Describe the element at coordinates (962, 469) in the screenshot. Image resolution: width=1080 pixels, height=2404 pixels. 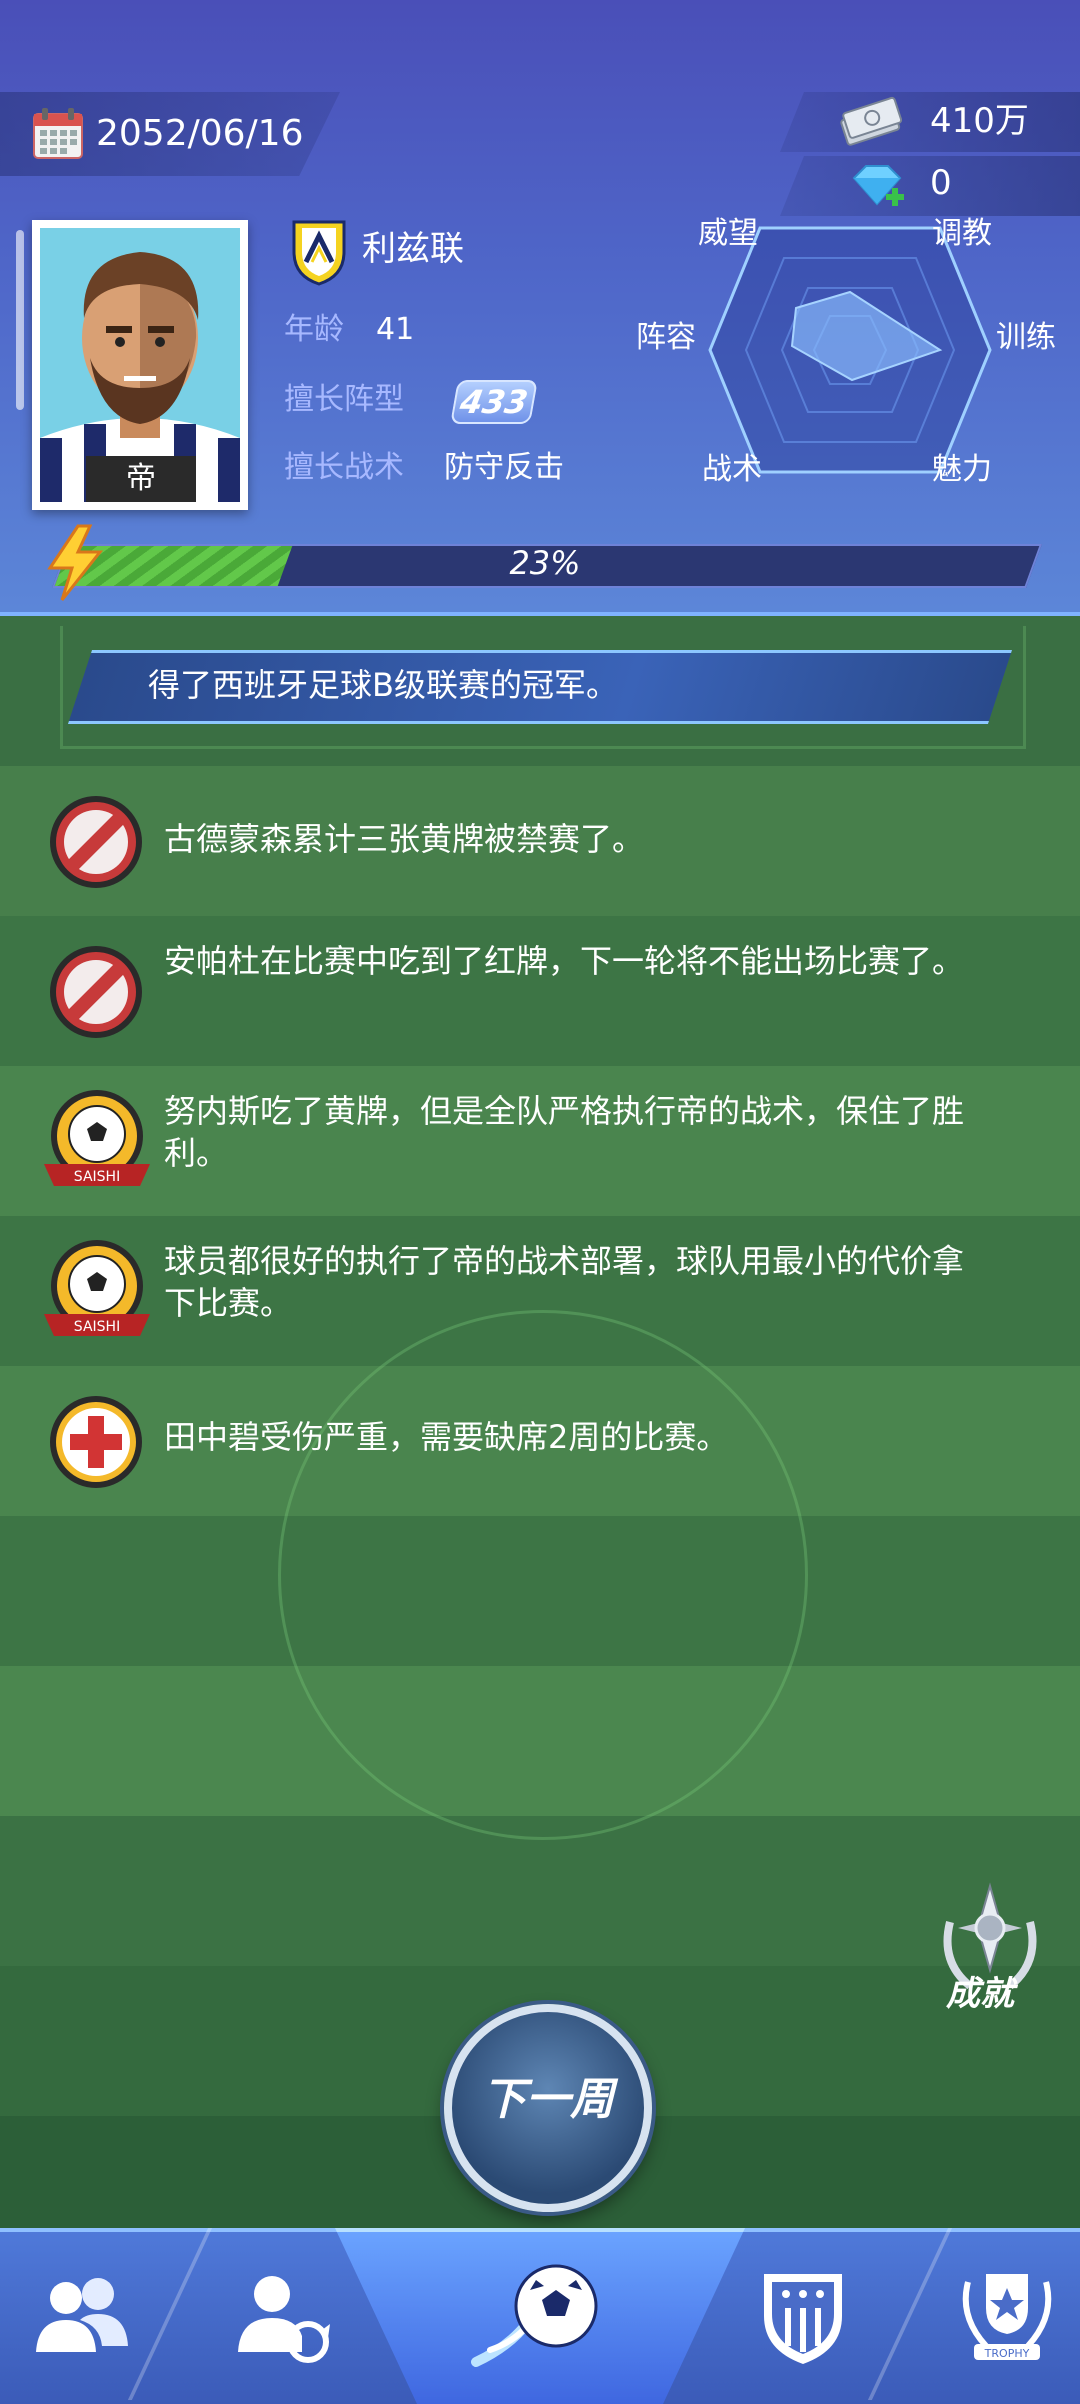
I see `radar-label-charm: 魅力` at that location.